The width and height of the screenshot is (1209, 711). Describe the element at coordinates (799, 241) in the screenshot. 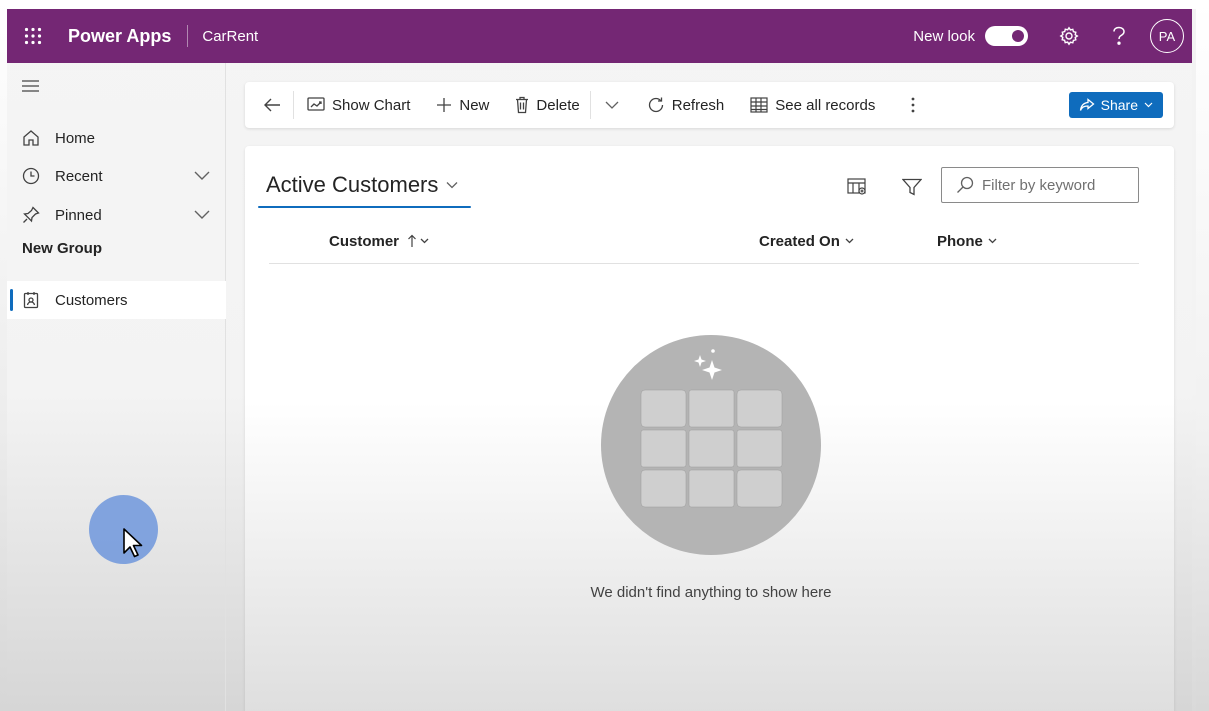

I see `column-header-label: Created On` at that location.